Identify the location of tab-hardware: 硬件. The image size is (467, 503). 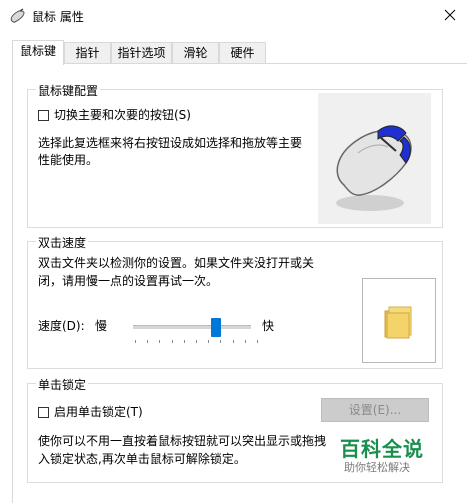
(242, 52).